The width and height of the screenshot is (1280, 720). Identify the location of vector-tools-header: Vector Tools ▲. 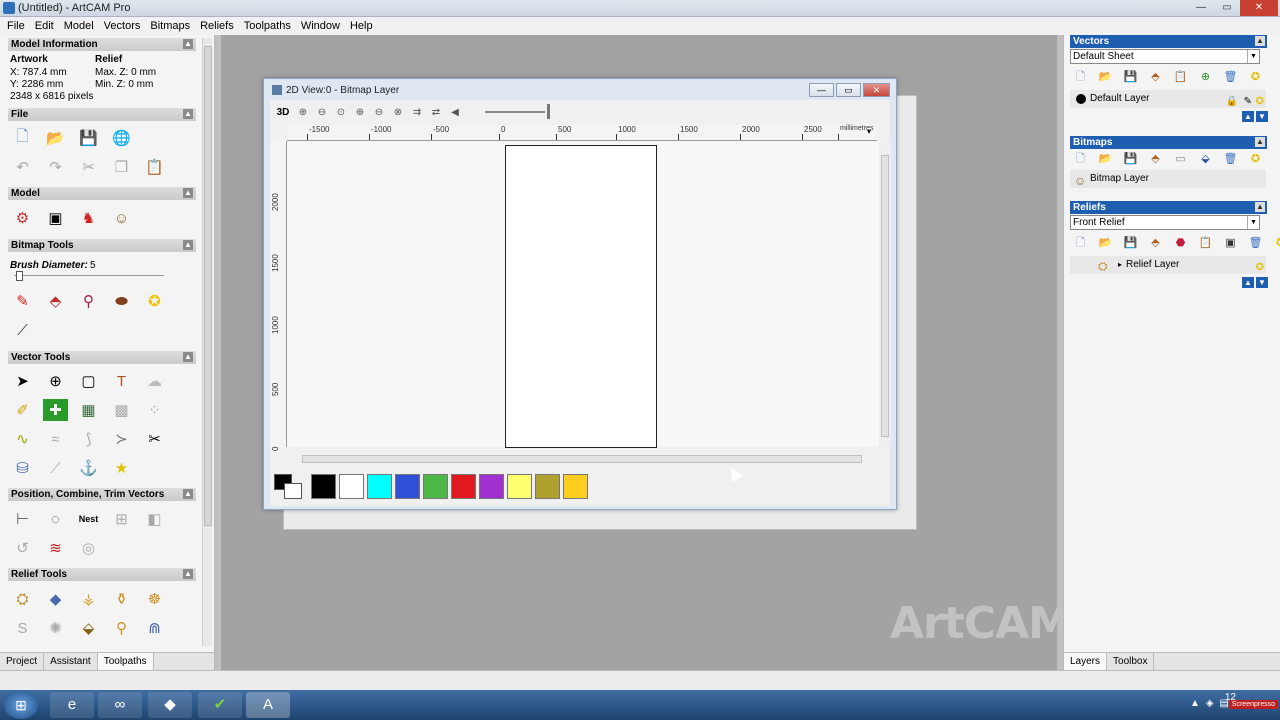
(102, 357).